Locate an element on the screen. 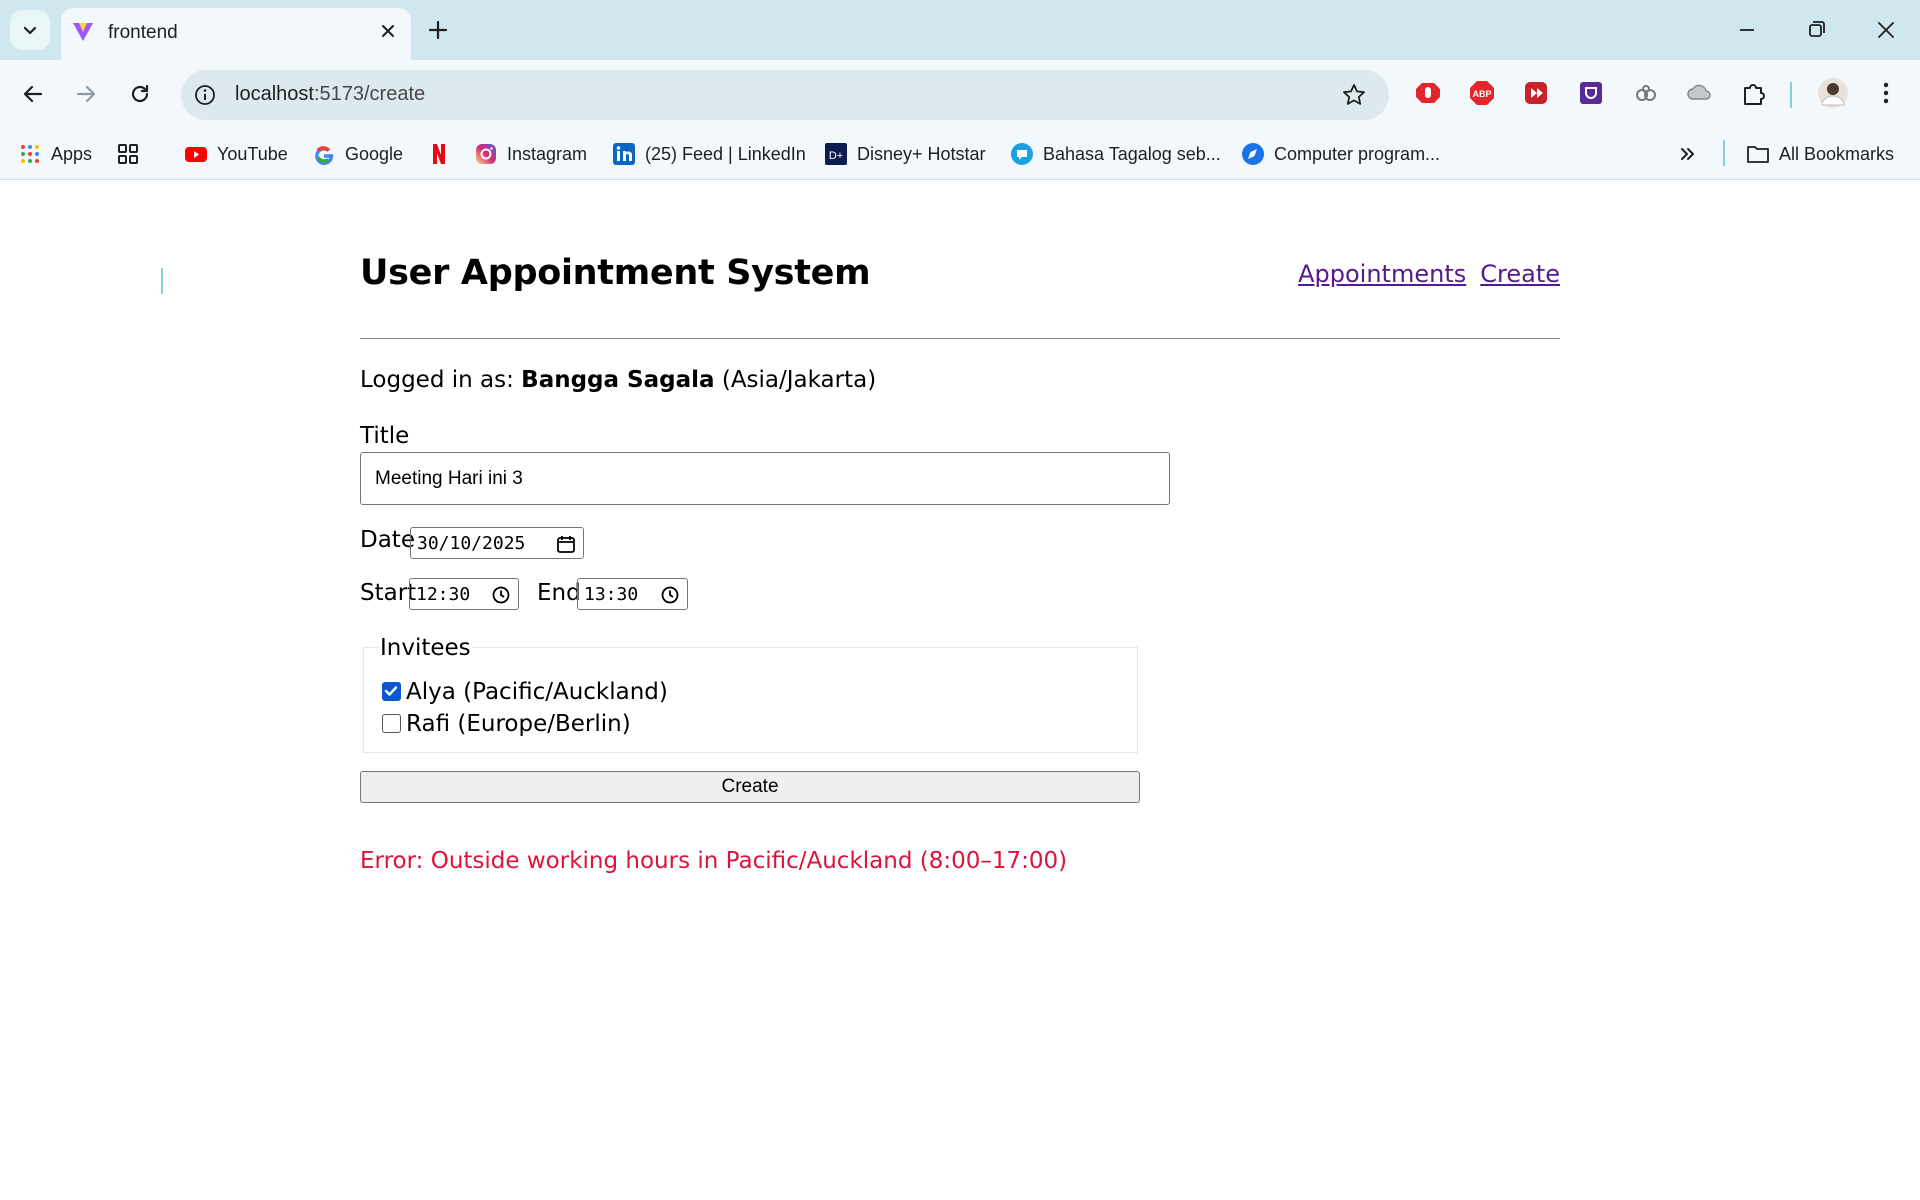 The image size is (1920, 1200). instagram-icon is located at coordinates (486, 154).